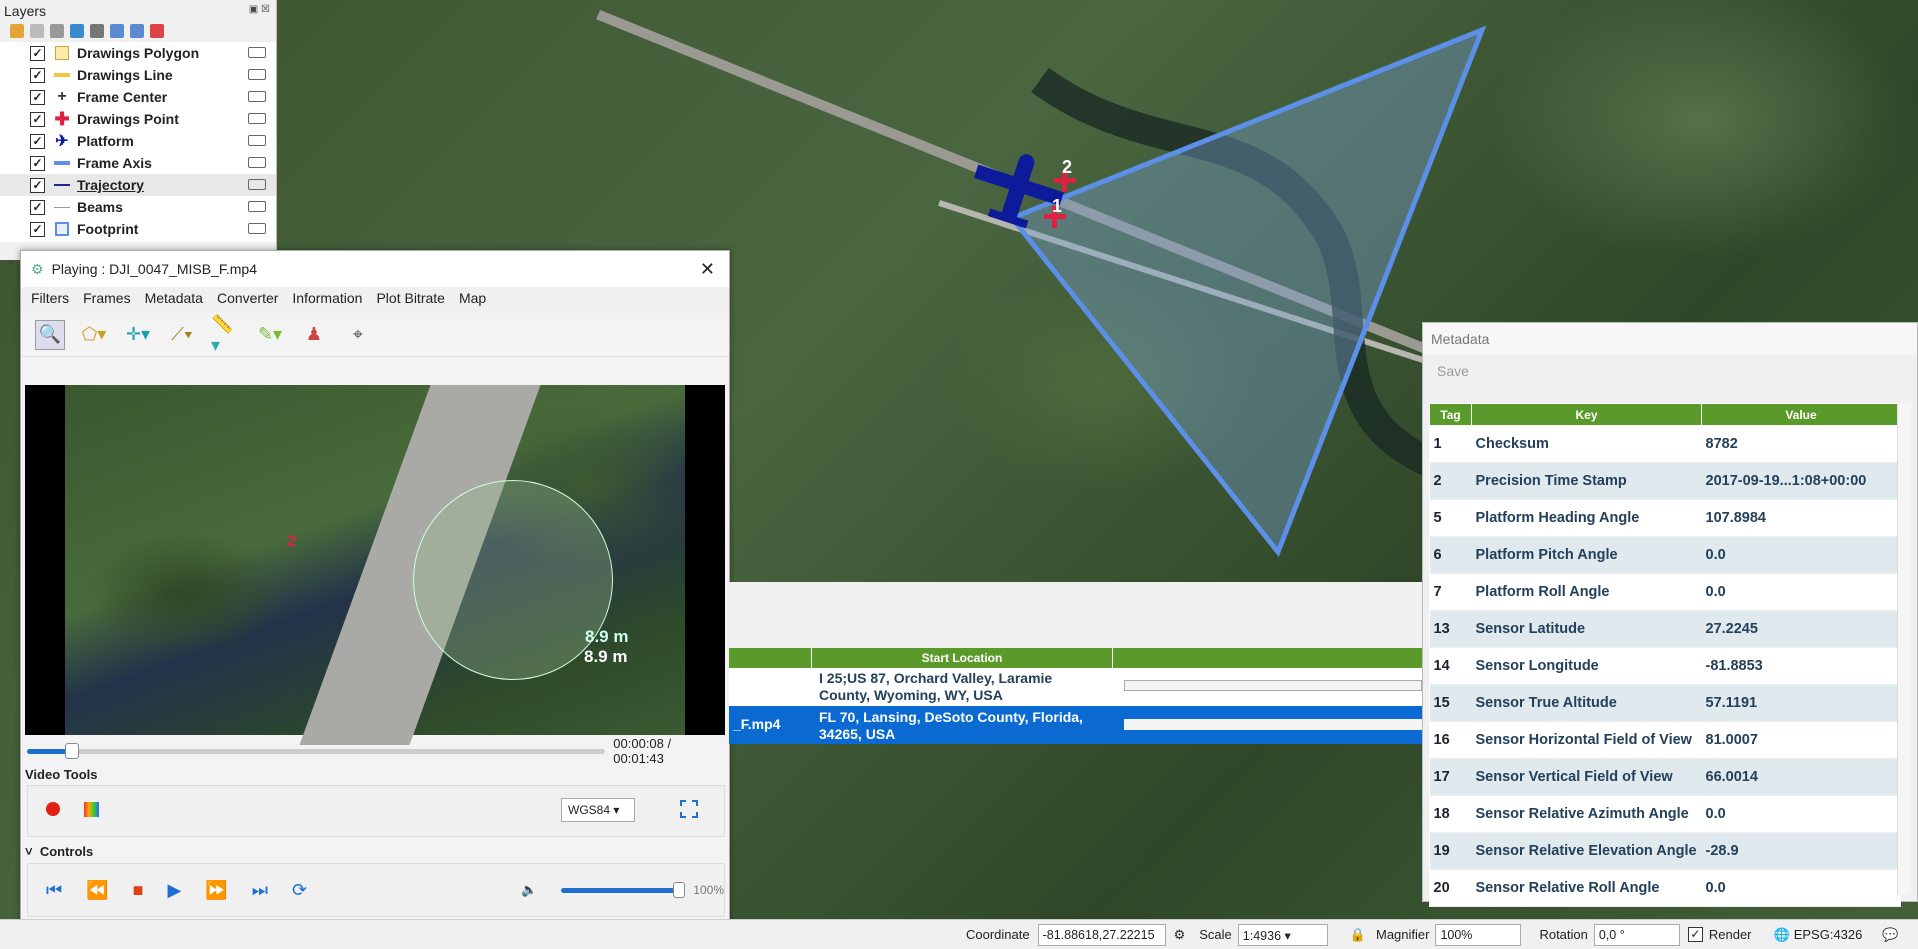 This screenshot has width=1918, height=949. I want to click on metadata-row: 16 Sensor Horizontal Field of View 81.0007, so click(1665, 740).